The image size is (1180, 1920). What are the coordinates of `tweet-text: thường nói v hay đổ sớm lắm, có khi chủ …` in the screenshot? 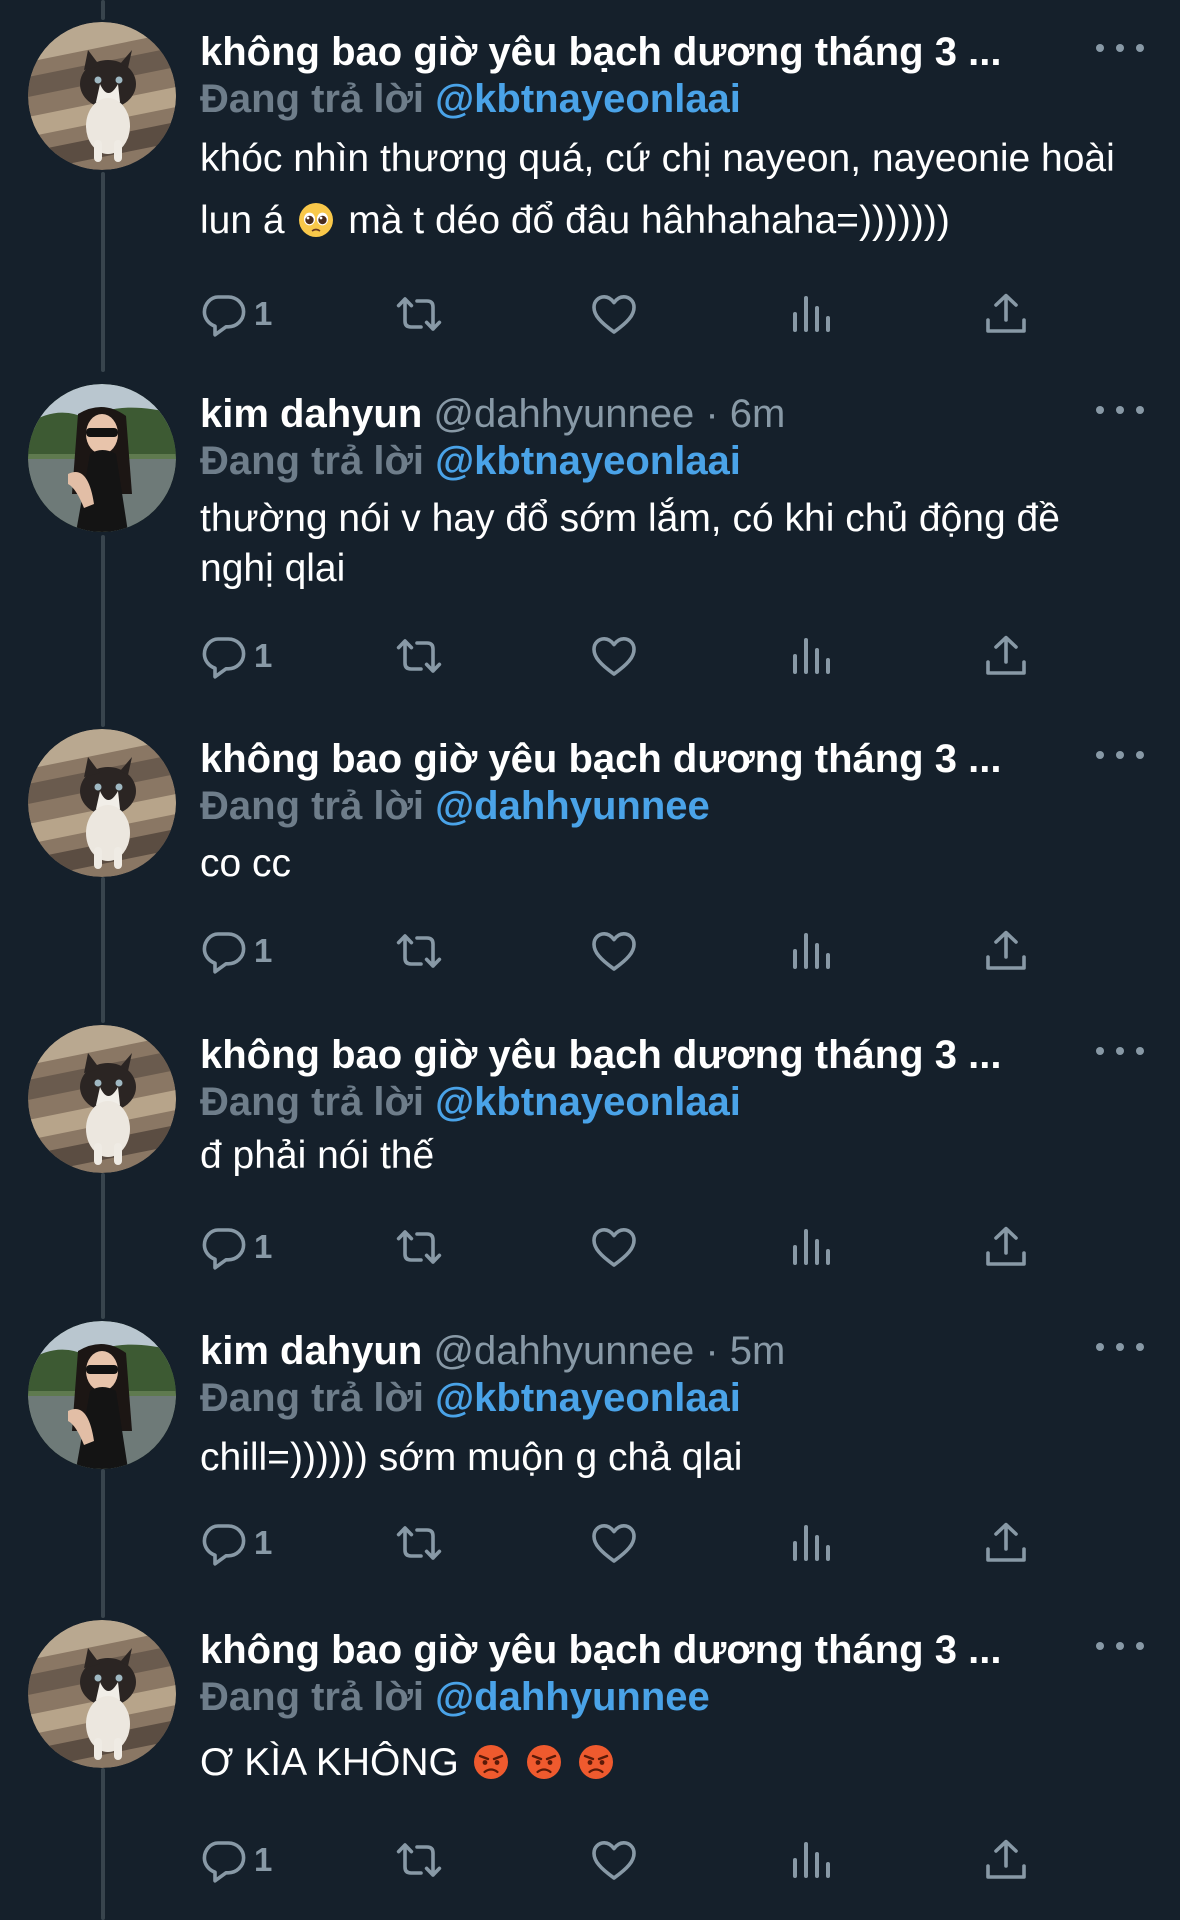 It's located at (630, 543).